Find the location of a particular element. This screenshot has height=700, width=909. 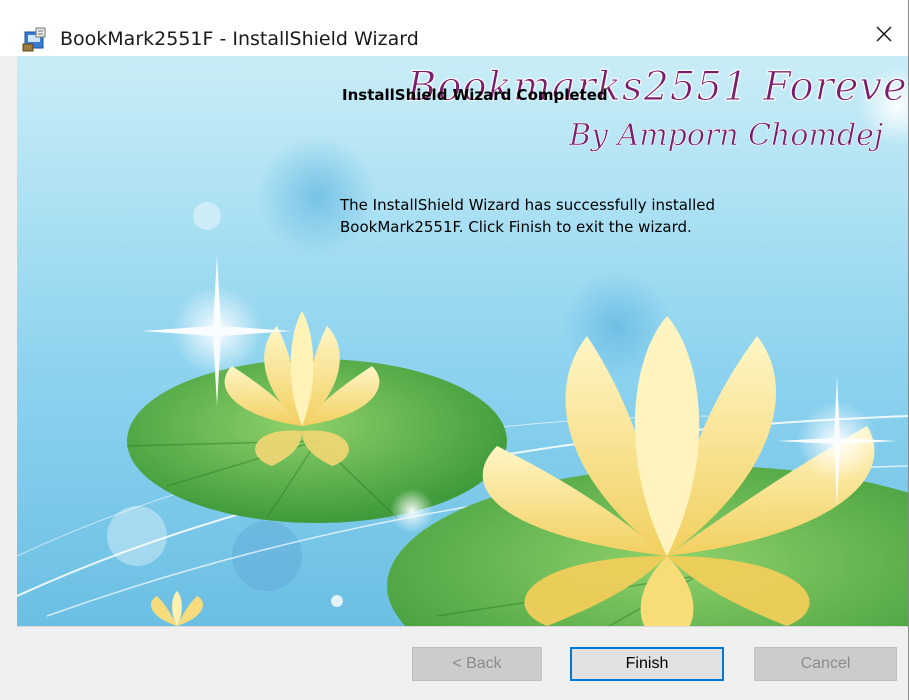

wizard-heading: InstallShield Wizard Completed is located at coordinates (475, 95).